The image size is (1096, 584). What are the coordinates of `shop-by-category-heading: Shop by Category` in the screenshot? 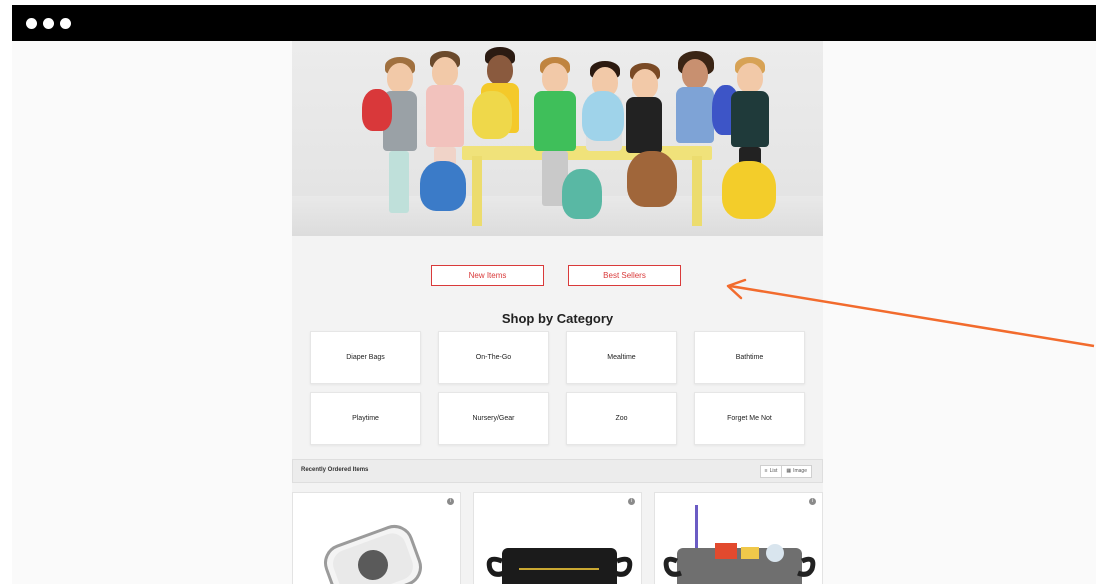 It's located at (557, 318).